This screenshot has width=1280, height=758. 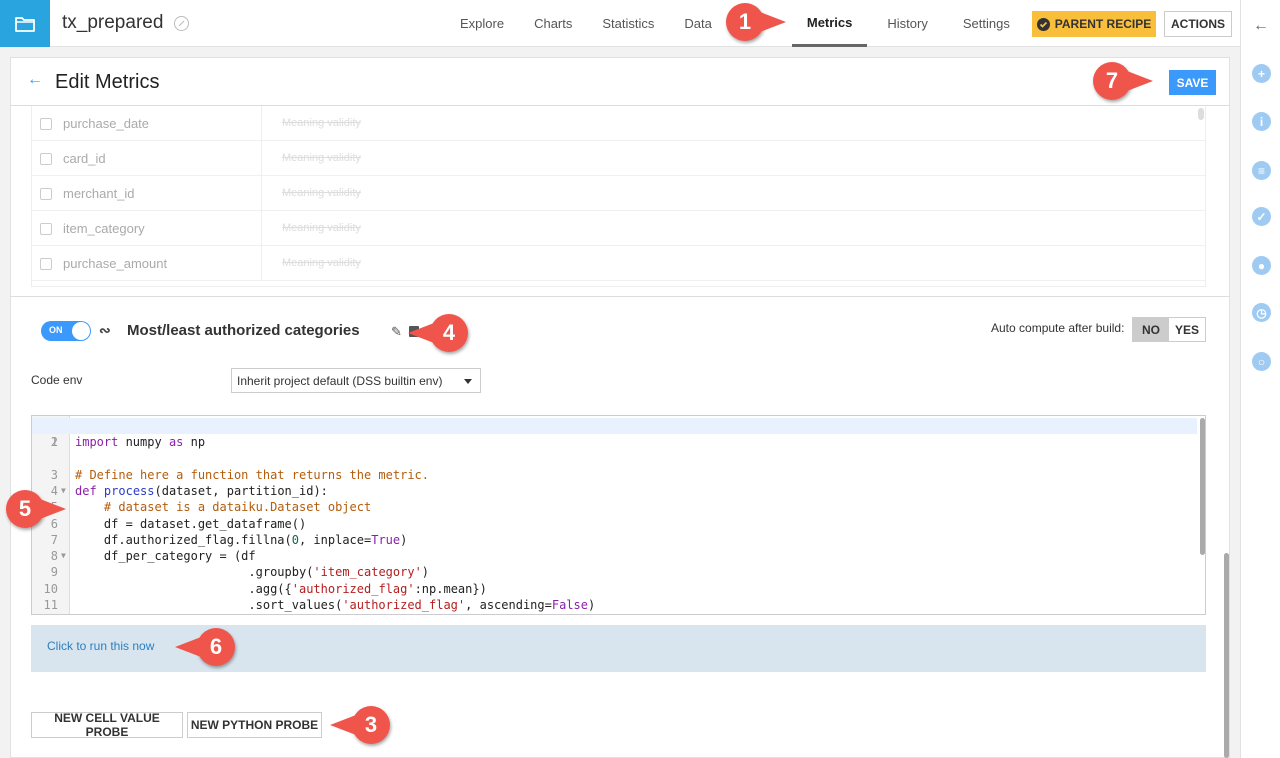 I want to click on arrow-left-icon: ←, so click(x=1261, y=26).